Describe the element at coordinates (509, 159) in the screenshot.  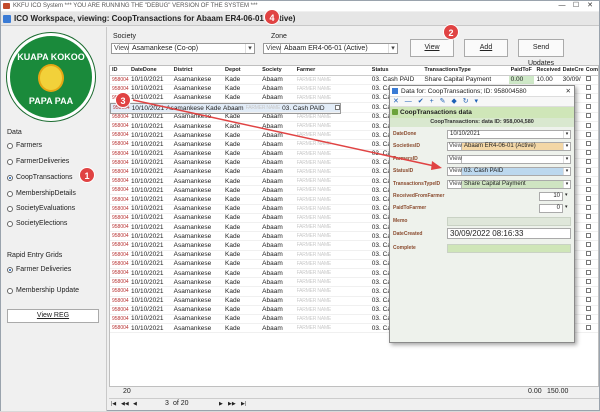
I see `farmers-field: View ▾` at that location.